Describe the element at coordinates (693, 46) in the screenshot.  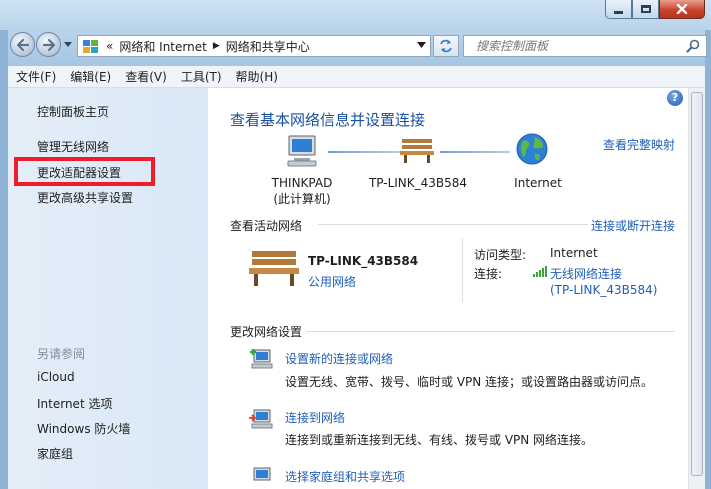
I see `search-icon` at that location.